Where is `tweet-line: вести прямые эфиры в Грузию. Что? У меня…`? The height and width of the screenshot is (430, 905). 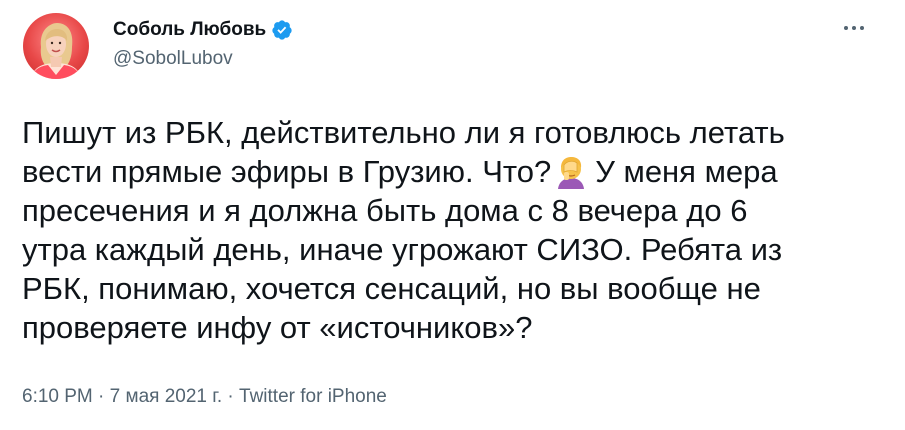
tweet-line: вести прямые эфиры в Грузию. Что? У меня… is located at coordinates (462, 171).